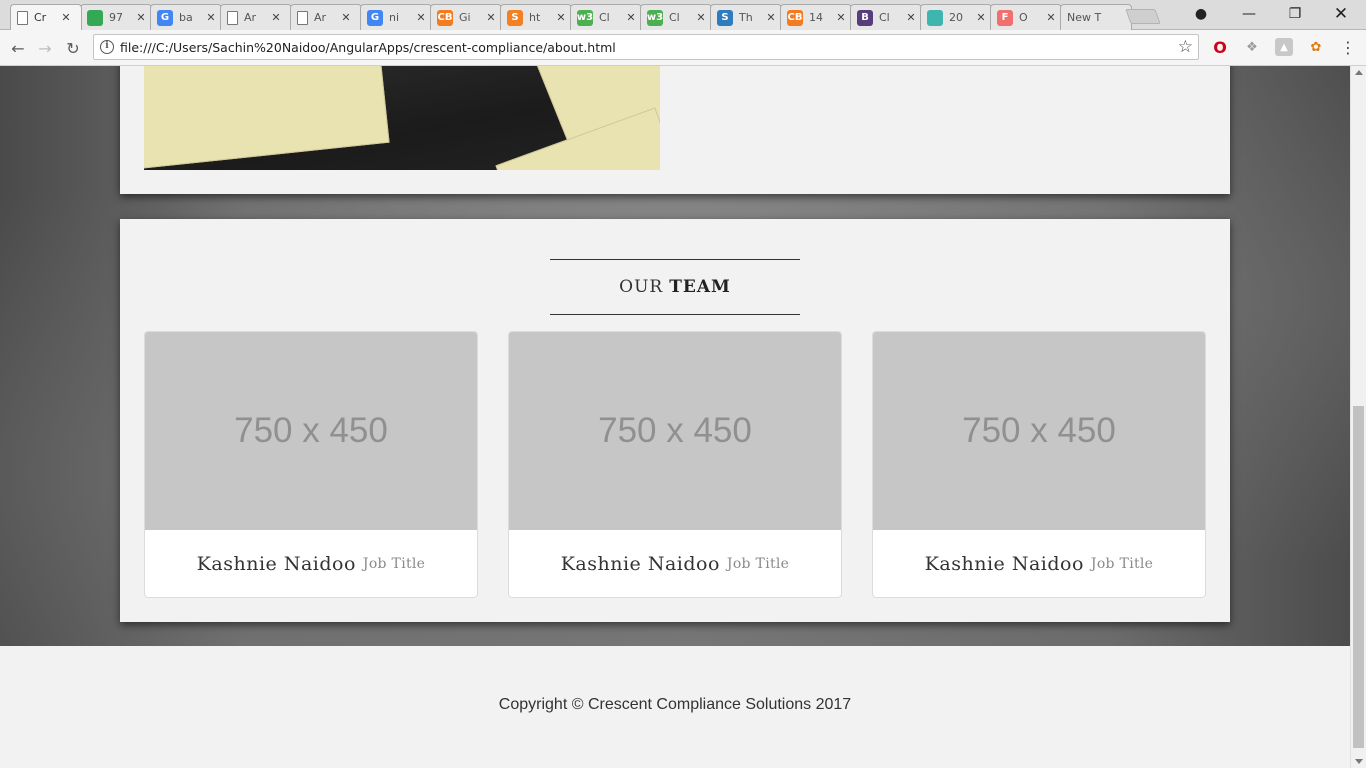 This screenshot has height=768, width=1366. I want to click on tab-title: Gi, so click(465, 17).